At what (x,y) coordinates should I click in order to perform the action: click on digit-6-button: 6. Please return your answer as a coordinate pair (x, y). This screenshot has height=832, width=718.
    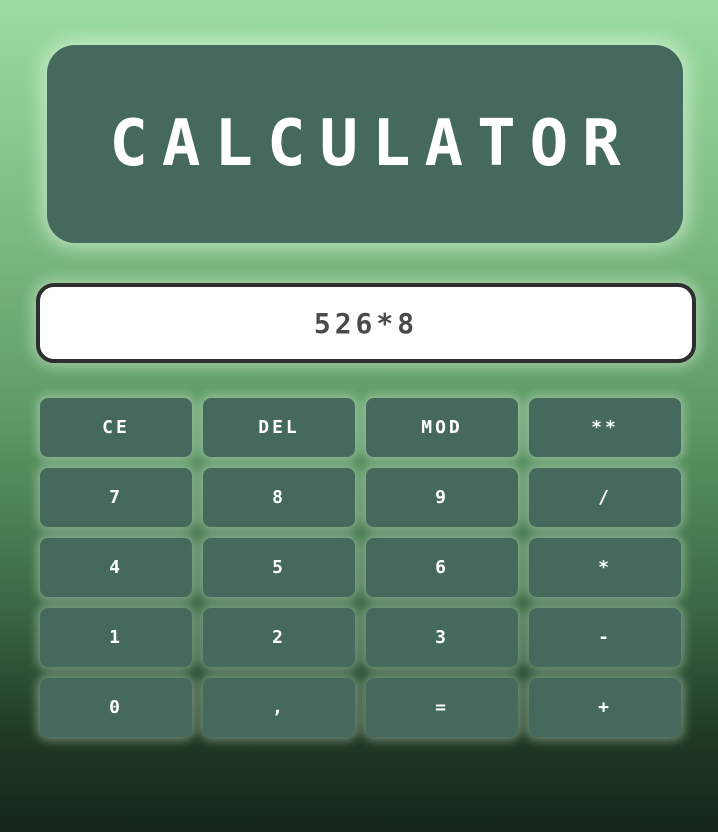
    Looking at the image, I should click on (442, 567).